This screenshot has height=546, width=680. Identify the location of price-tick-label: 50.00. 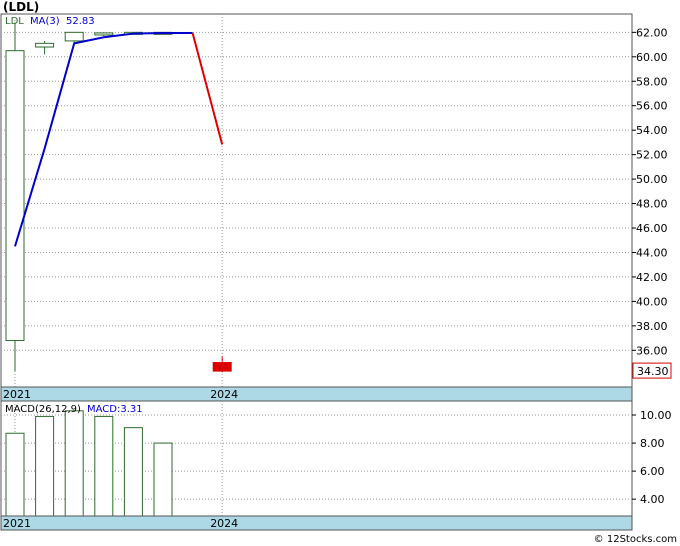
(652, 179).